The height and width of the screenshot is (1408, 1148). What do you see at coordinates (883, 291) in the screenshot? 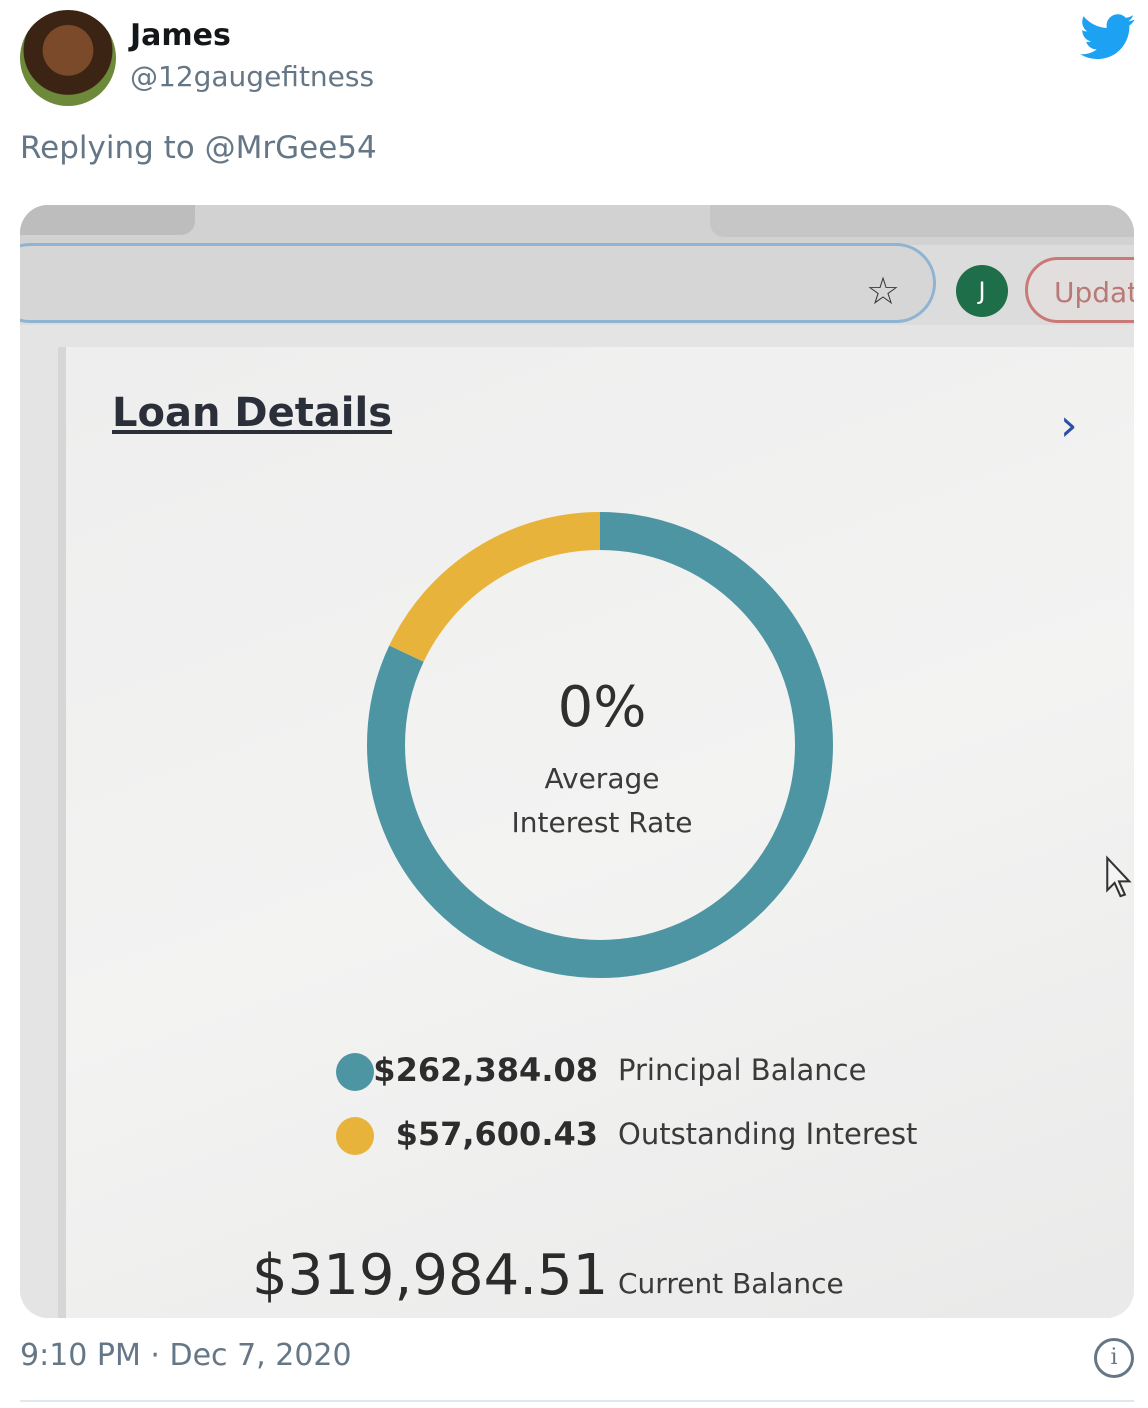
I see `star-icon: ☆` at bounding box center [883, 291].